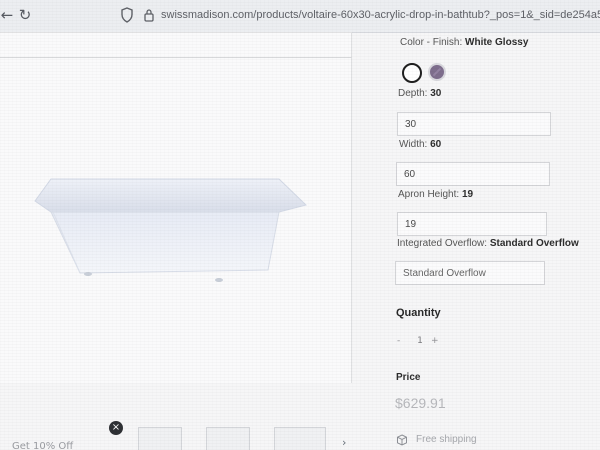 The height and width of the screenshot is (450, 600). I want to click on gallery-divider, so click(176, 57).